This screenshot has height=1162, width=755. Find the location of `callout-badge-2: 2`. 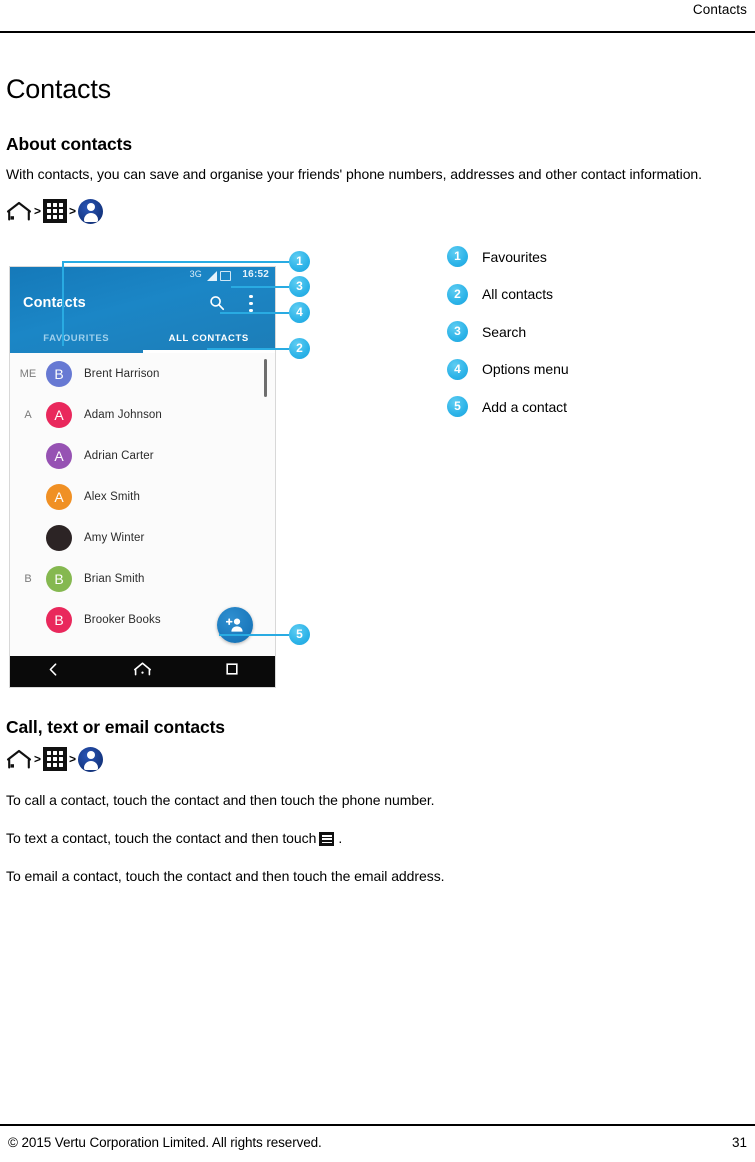

callout-badge-2: 2 is located at coordinates (299, 348).